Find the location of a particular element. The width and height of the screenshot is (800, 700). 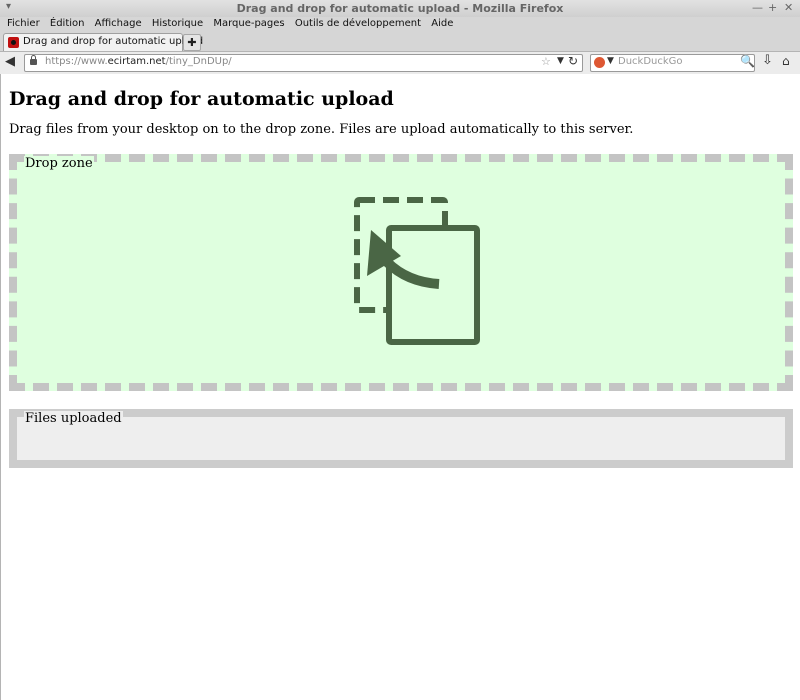

download-icon: ⇩ is located at coordinates (767, 60).